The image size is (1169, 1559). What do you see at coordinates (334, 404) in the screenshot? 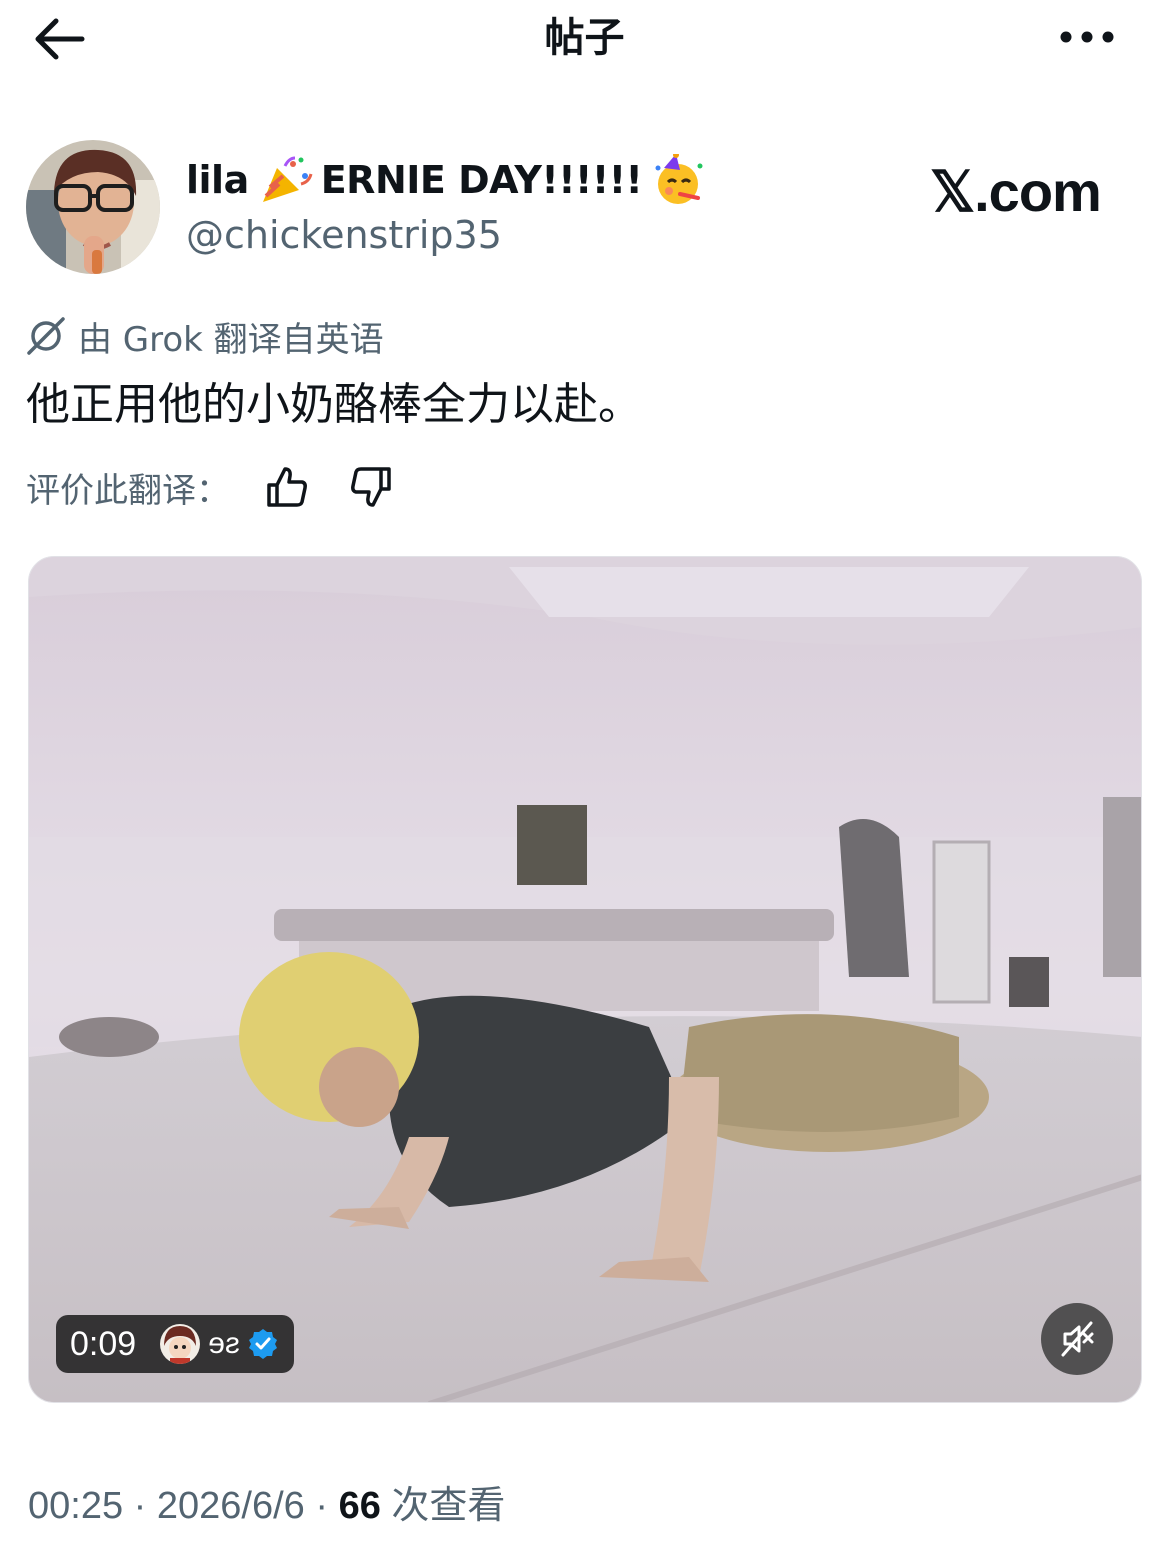
I see `post-text: 他正用他的小奶酪棒全力以赴。` at bounding box center [334, 404].